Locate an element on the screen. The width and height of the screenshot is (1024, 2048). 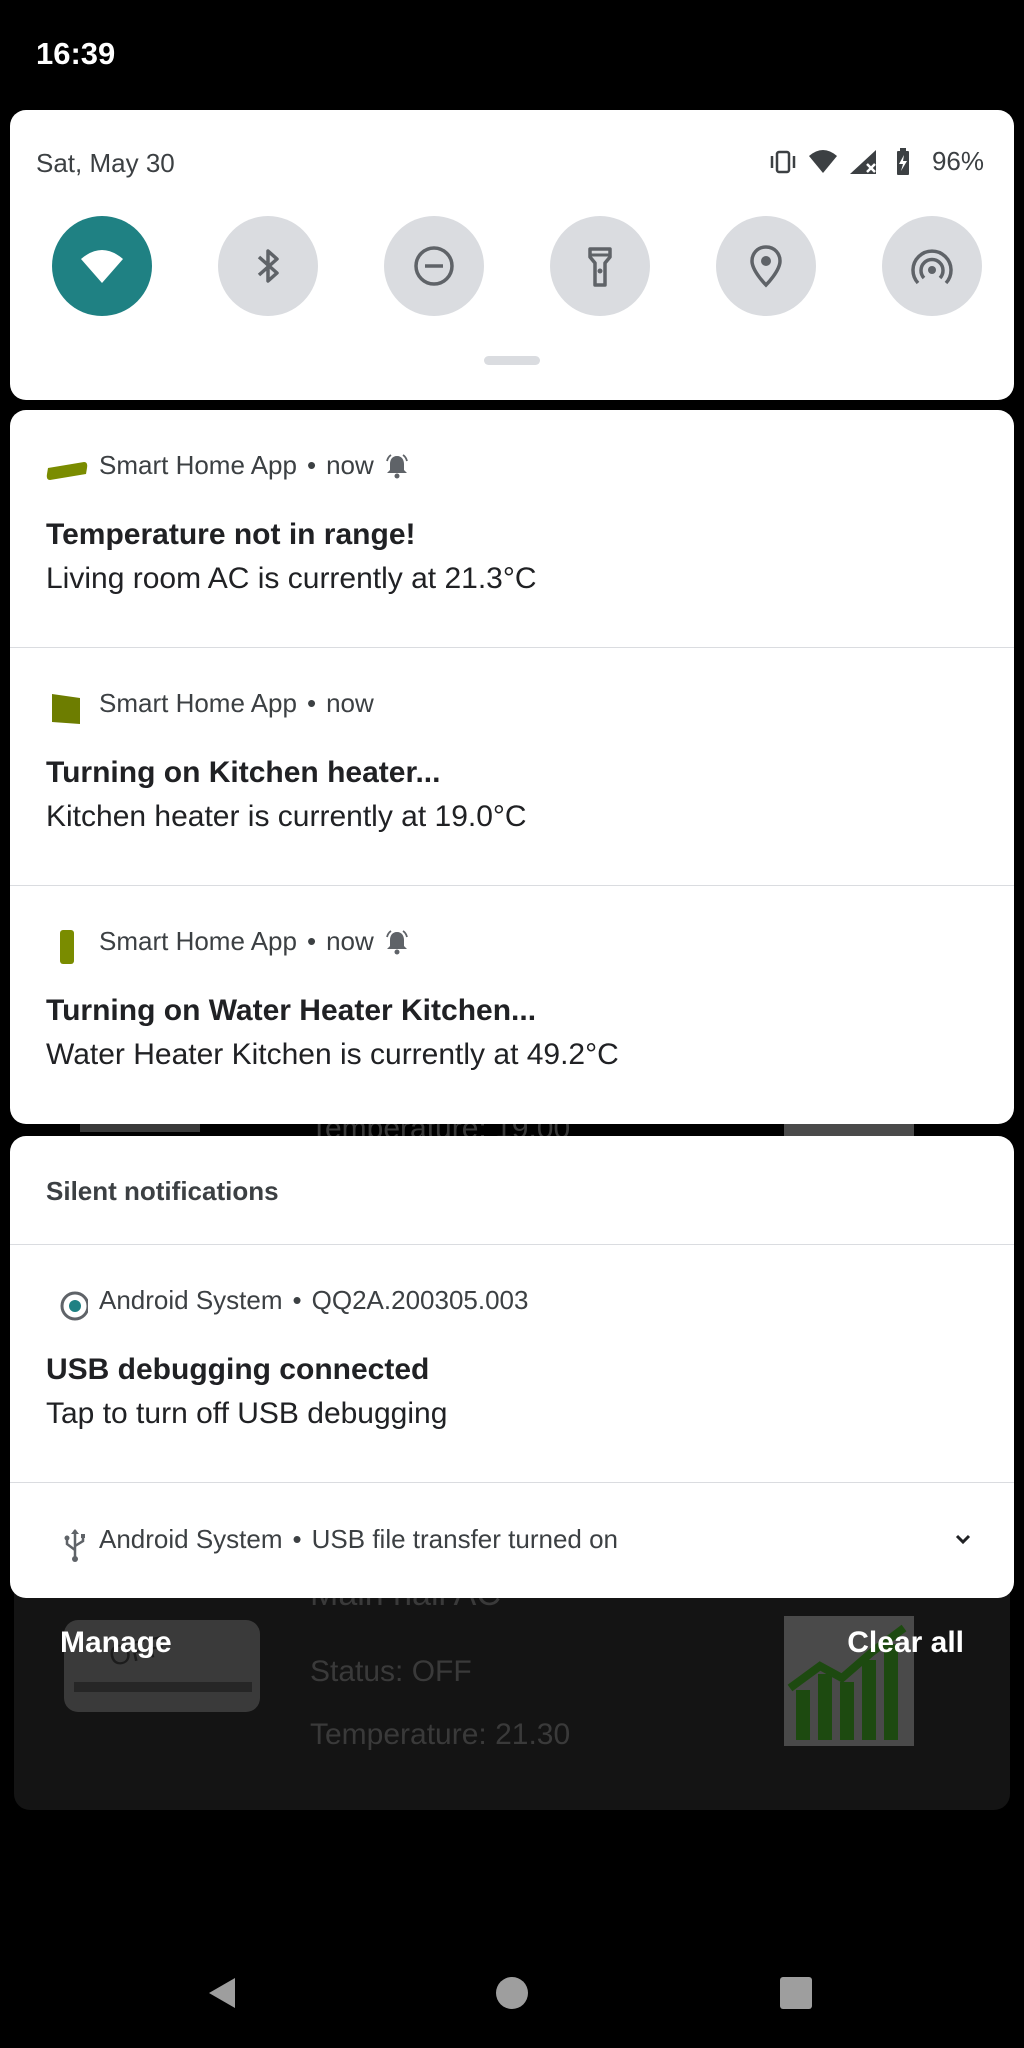
background-status: Status: OFF is located at coordinates (391, 1671).